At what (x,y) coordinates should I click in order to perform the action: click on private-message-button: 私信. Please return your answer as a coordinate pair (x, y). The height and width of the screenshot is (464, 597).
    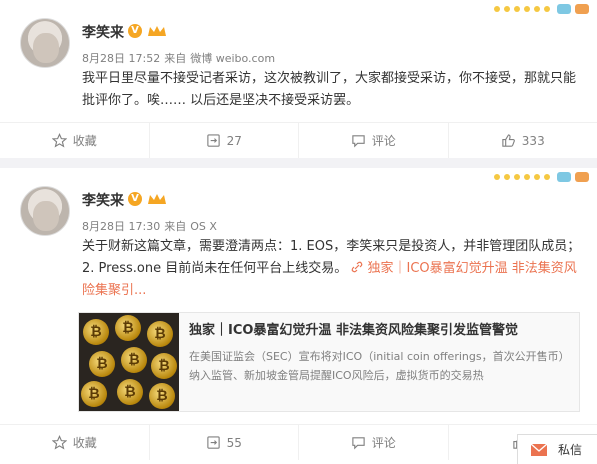
    Looking at the image, I should click on (557, 449).